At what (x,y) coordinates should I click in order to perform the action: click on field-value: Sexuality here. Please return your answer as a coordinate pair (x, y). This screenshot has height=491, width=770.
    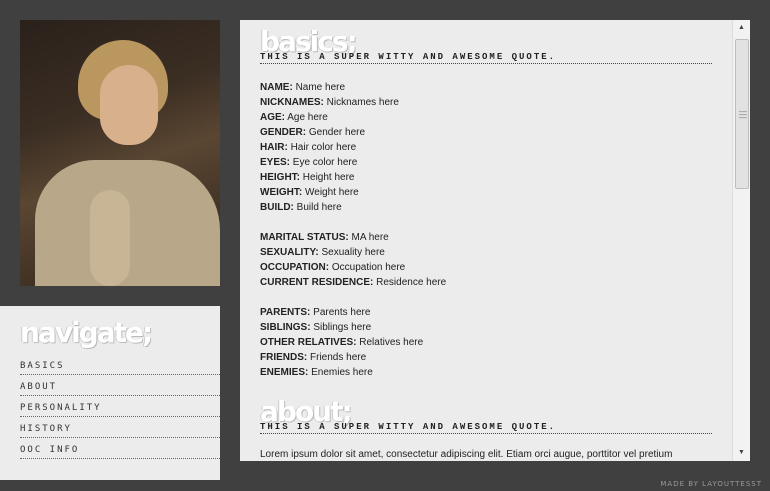
    Looking at the image, I should click on (353, 252).